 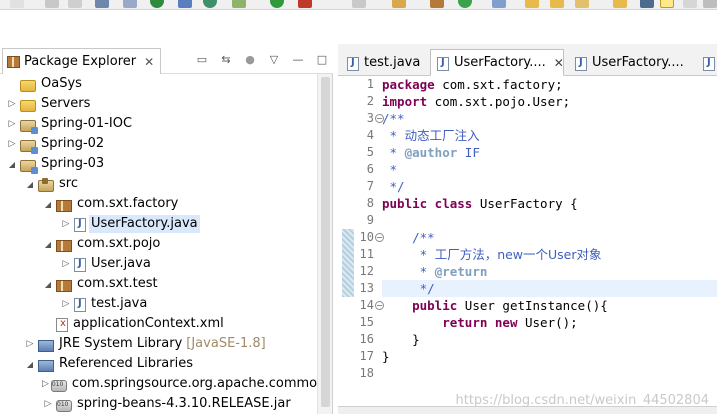 I want to click on tree-item: ▷ Spring-01-IOC, so click(x=159, y=124).